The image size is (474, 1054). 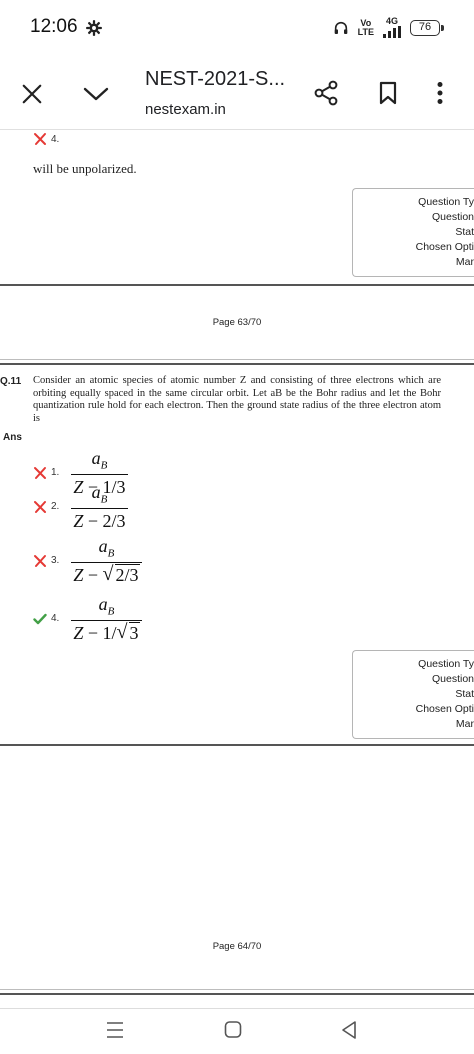 What do you see at coordinates (94, 28) in the screenshot?
I see `gear-icon` at bounding box center [94, 28].